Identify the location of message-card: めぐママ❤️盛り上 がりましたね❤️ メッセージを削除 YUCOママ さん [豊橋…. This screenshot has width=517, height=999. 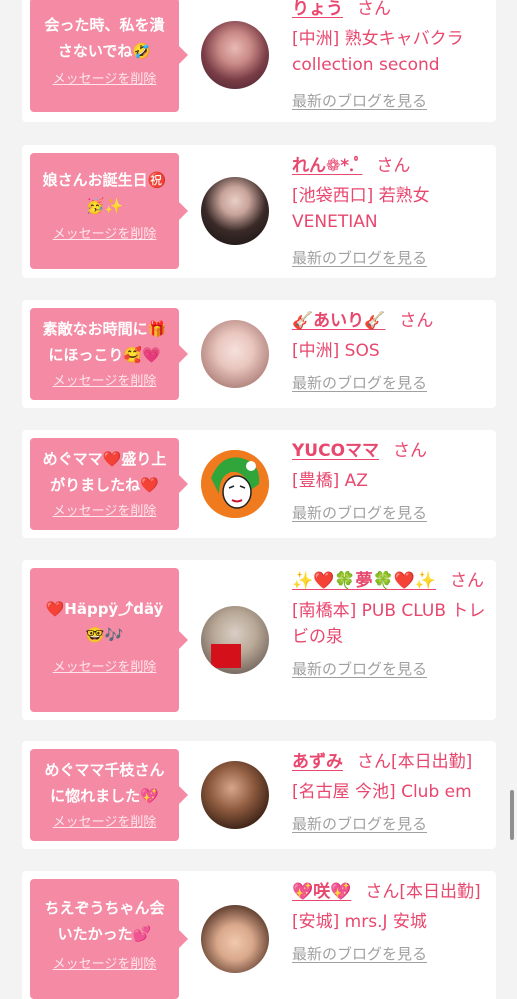
(259, 484).